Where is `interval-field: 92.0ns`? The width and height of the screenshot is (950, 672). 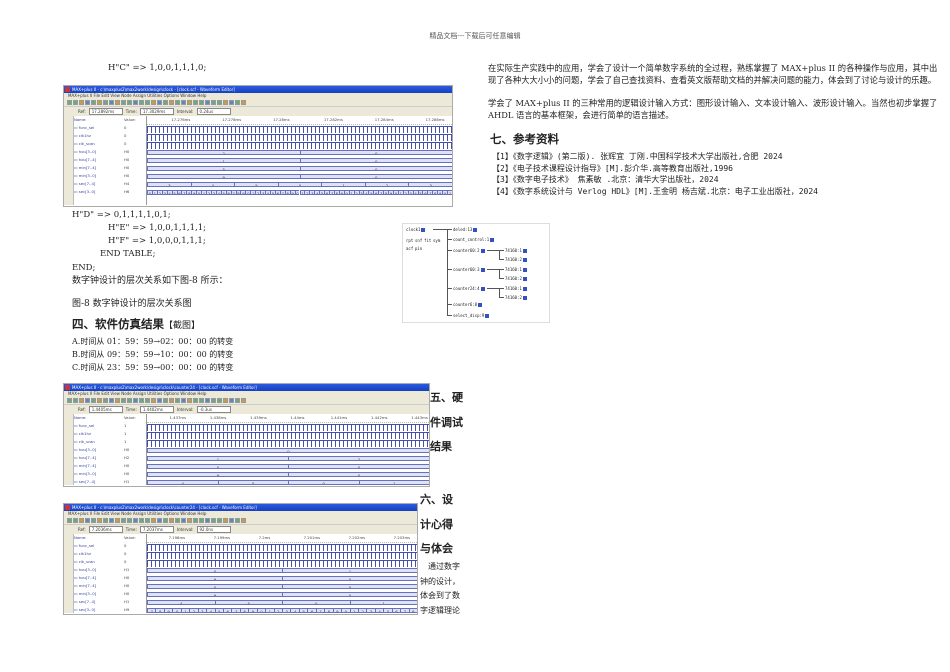
interval-field: 92.0ns is located at coordinates (213, 529).